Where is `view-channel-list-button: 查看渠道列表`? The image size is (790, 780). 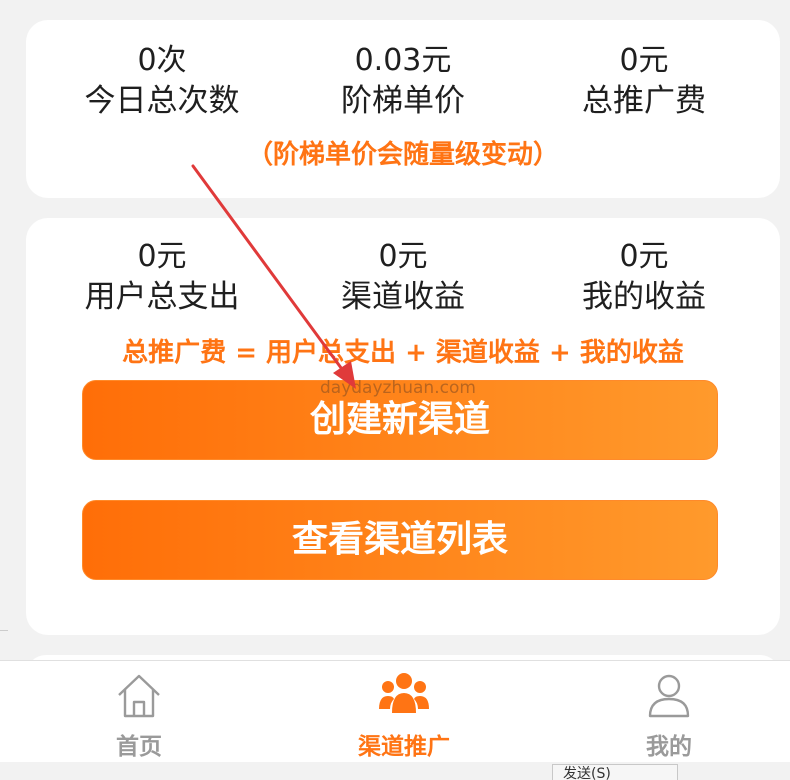 view-channel-list-button: 查看渠道列表 is located at coordinates (400, 540).